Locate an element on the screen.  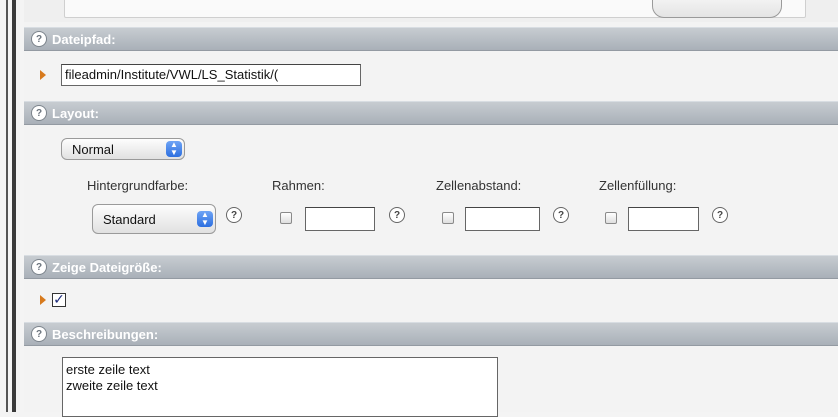
section-header-dateigroesse: ? Zeige Dateigröße: is located at coordinates (431, 267).